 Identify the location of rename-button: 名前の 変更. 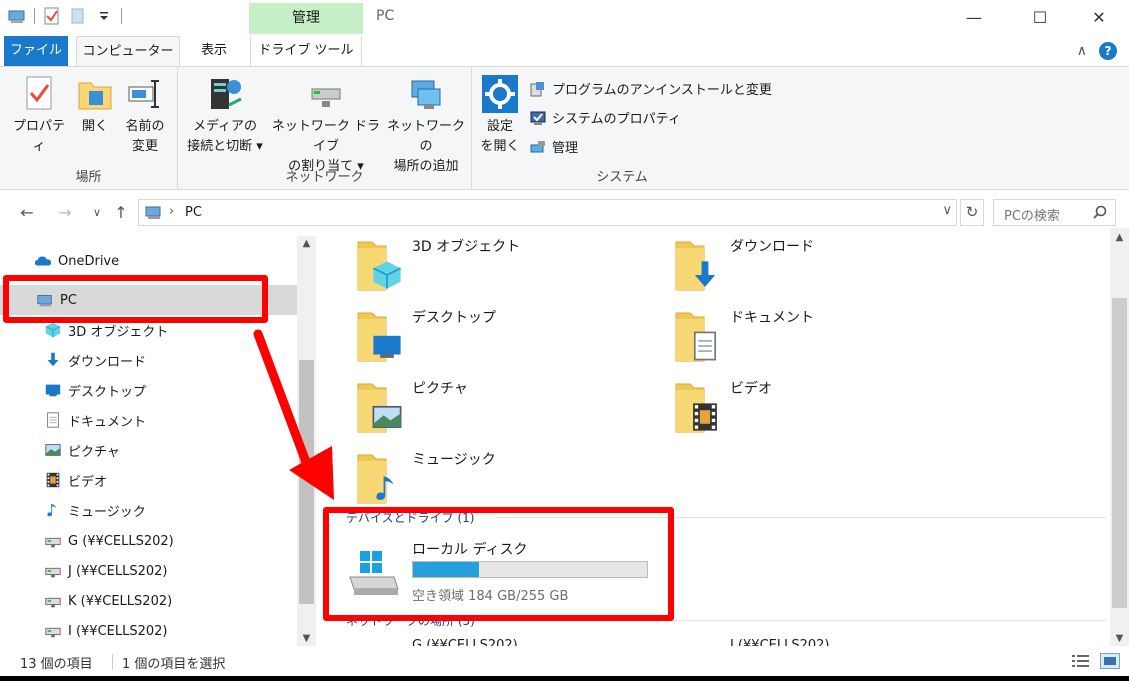
(145, 116).